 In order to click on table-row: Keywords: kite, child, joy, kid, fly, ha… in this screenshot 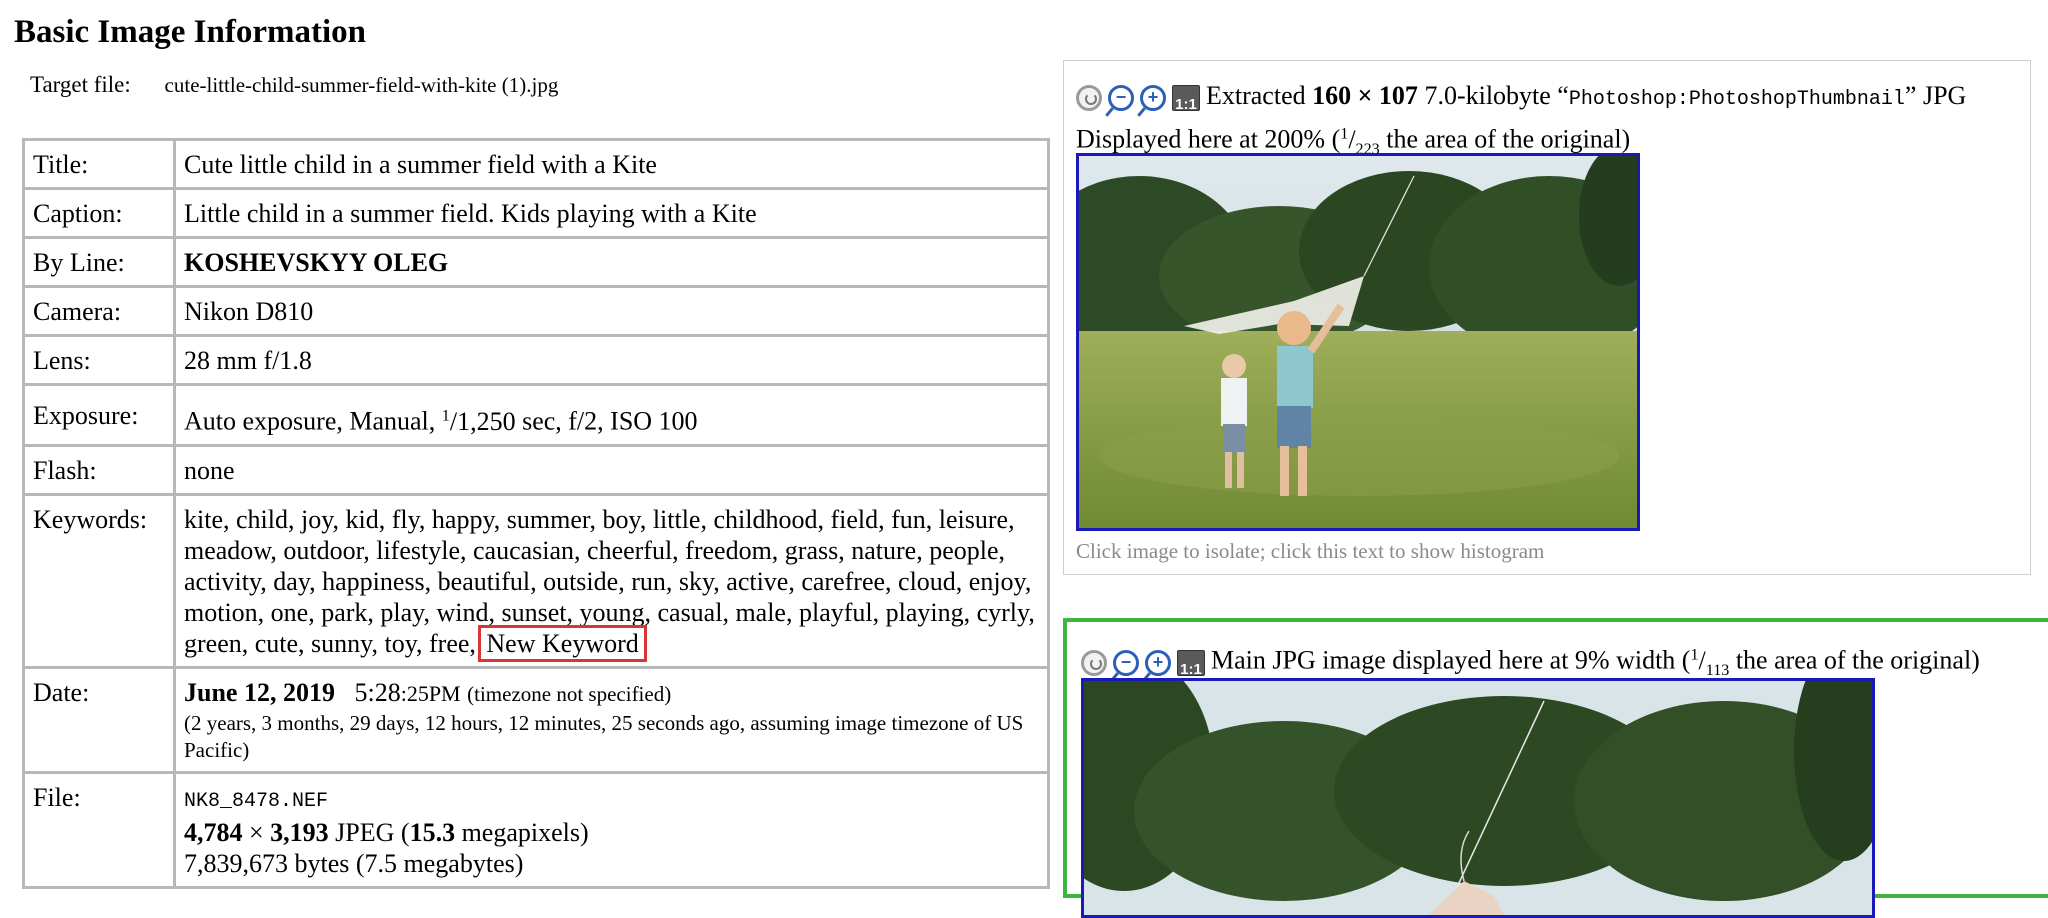, I will do `click(536, 580)`.